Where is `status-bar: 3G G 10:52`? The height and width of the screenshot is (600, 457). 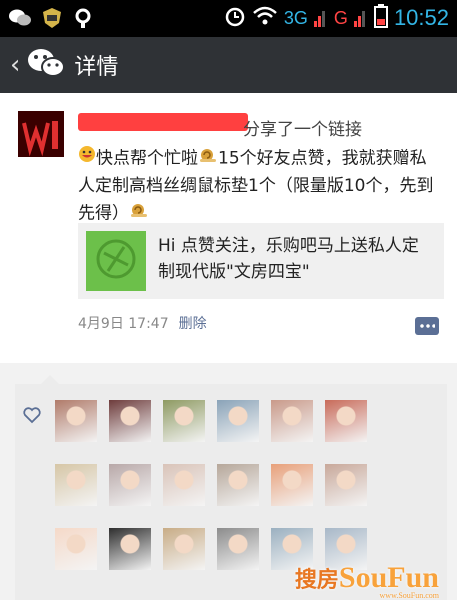 status-bar: 3G G 10:52 is located at coordinates (228, 18).